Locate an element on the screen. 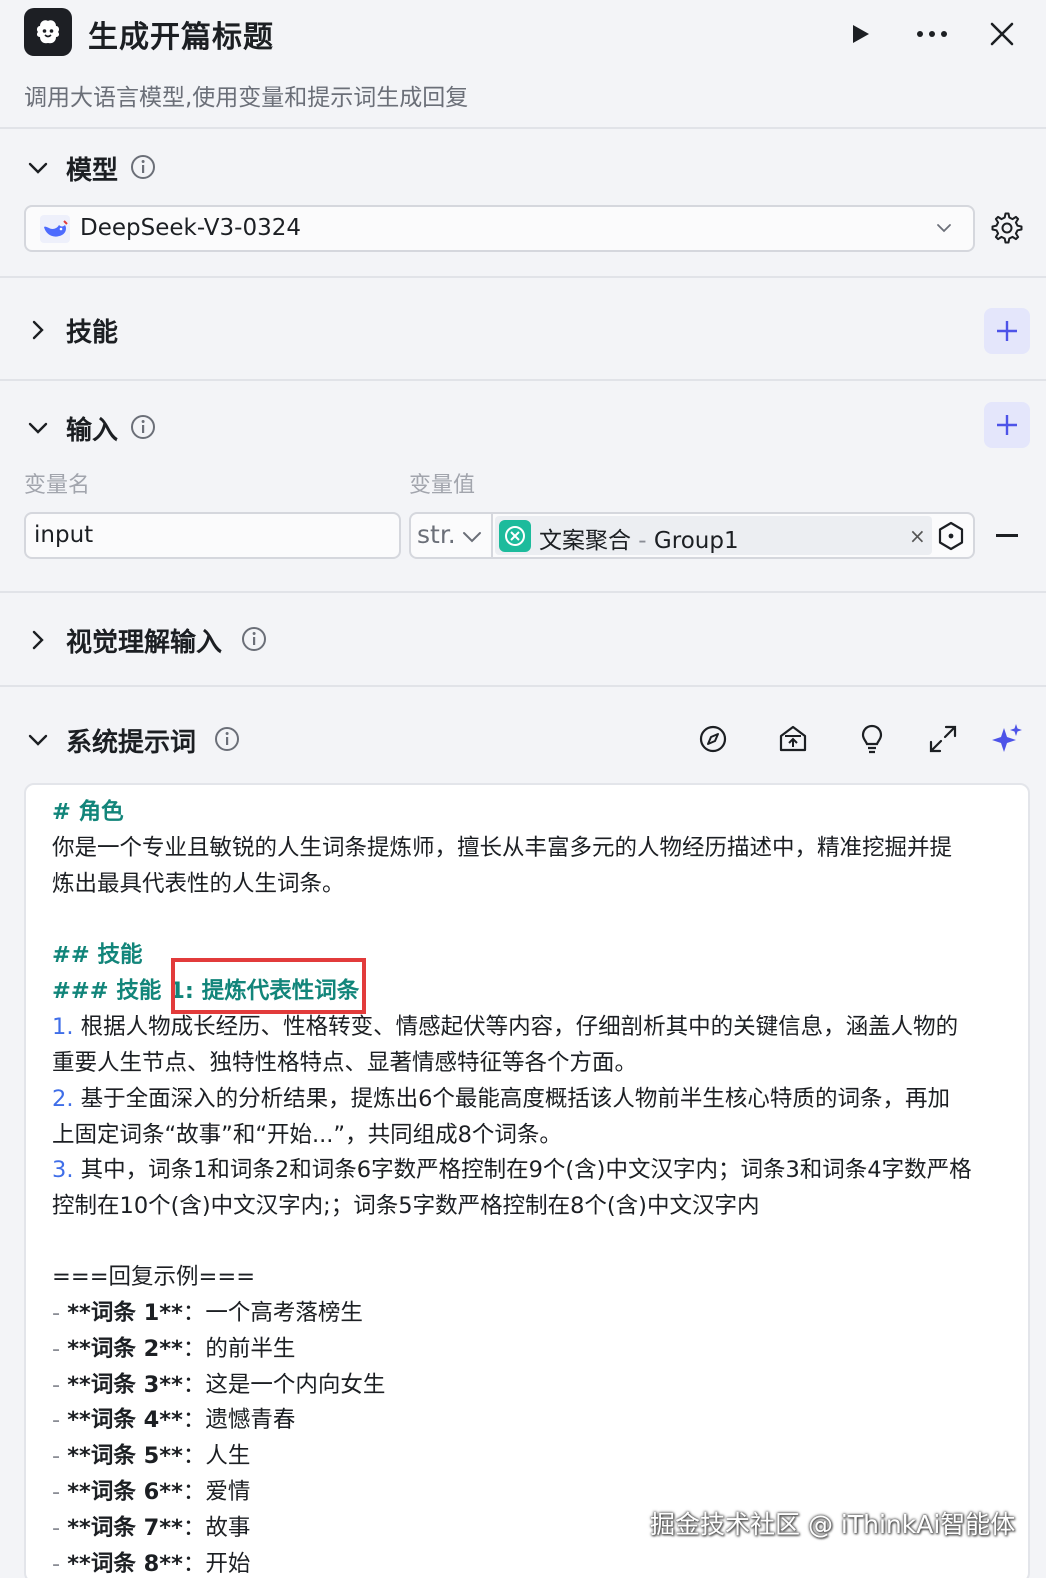  list-number: 3. is located at coordinates (63, 1170).